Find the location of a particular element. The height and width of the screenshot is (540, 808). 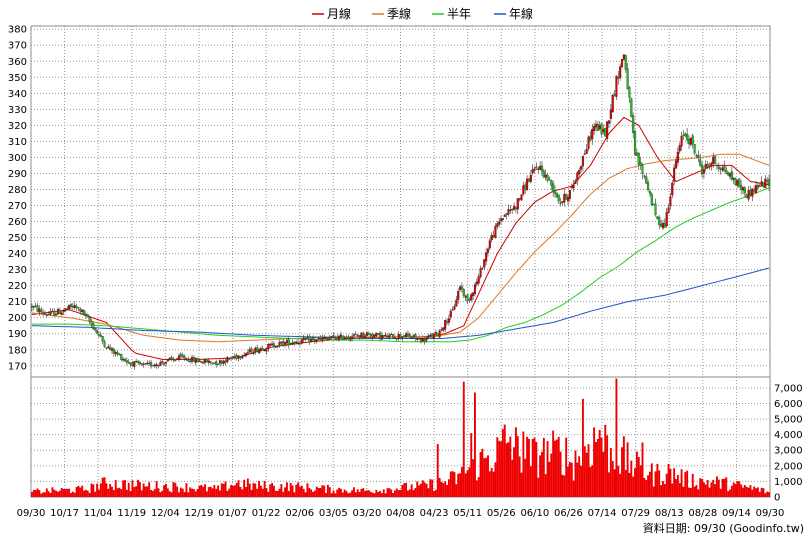

price-tick-label: 170 is located at coordinates (17, 366).